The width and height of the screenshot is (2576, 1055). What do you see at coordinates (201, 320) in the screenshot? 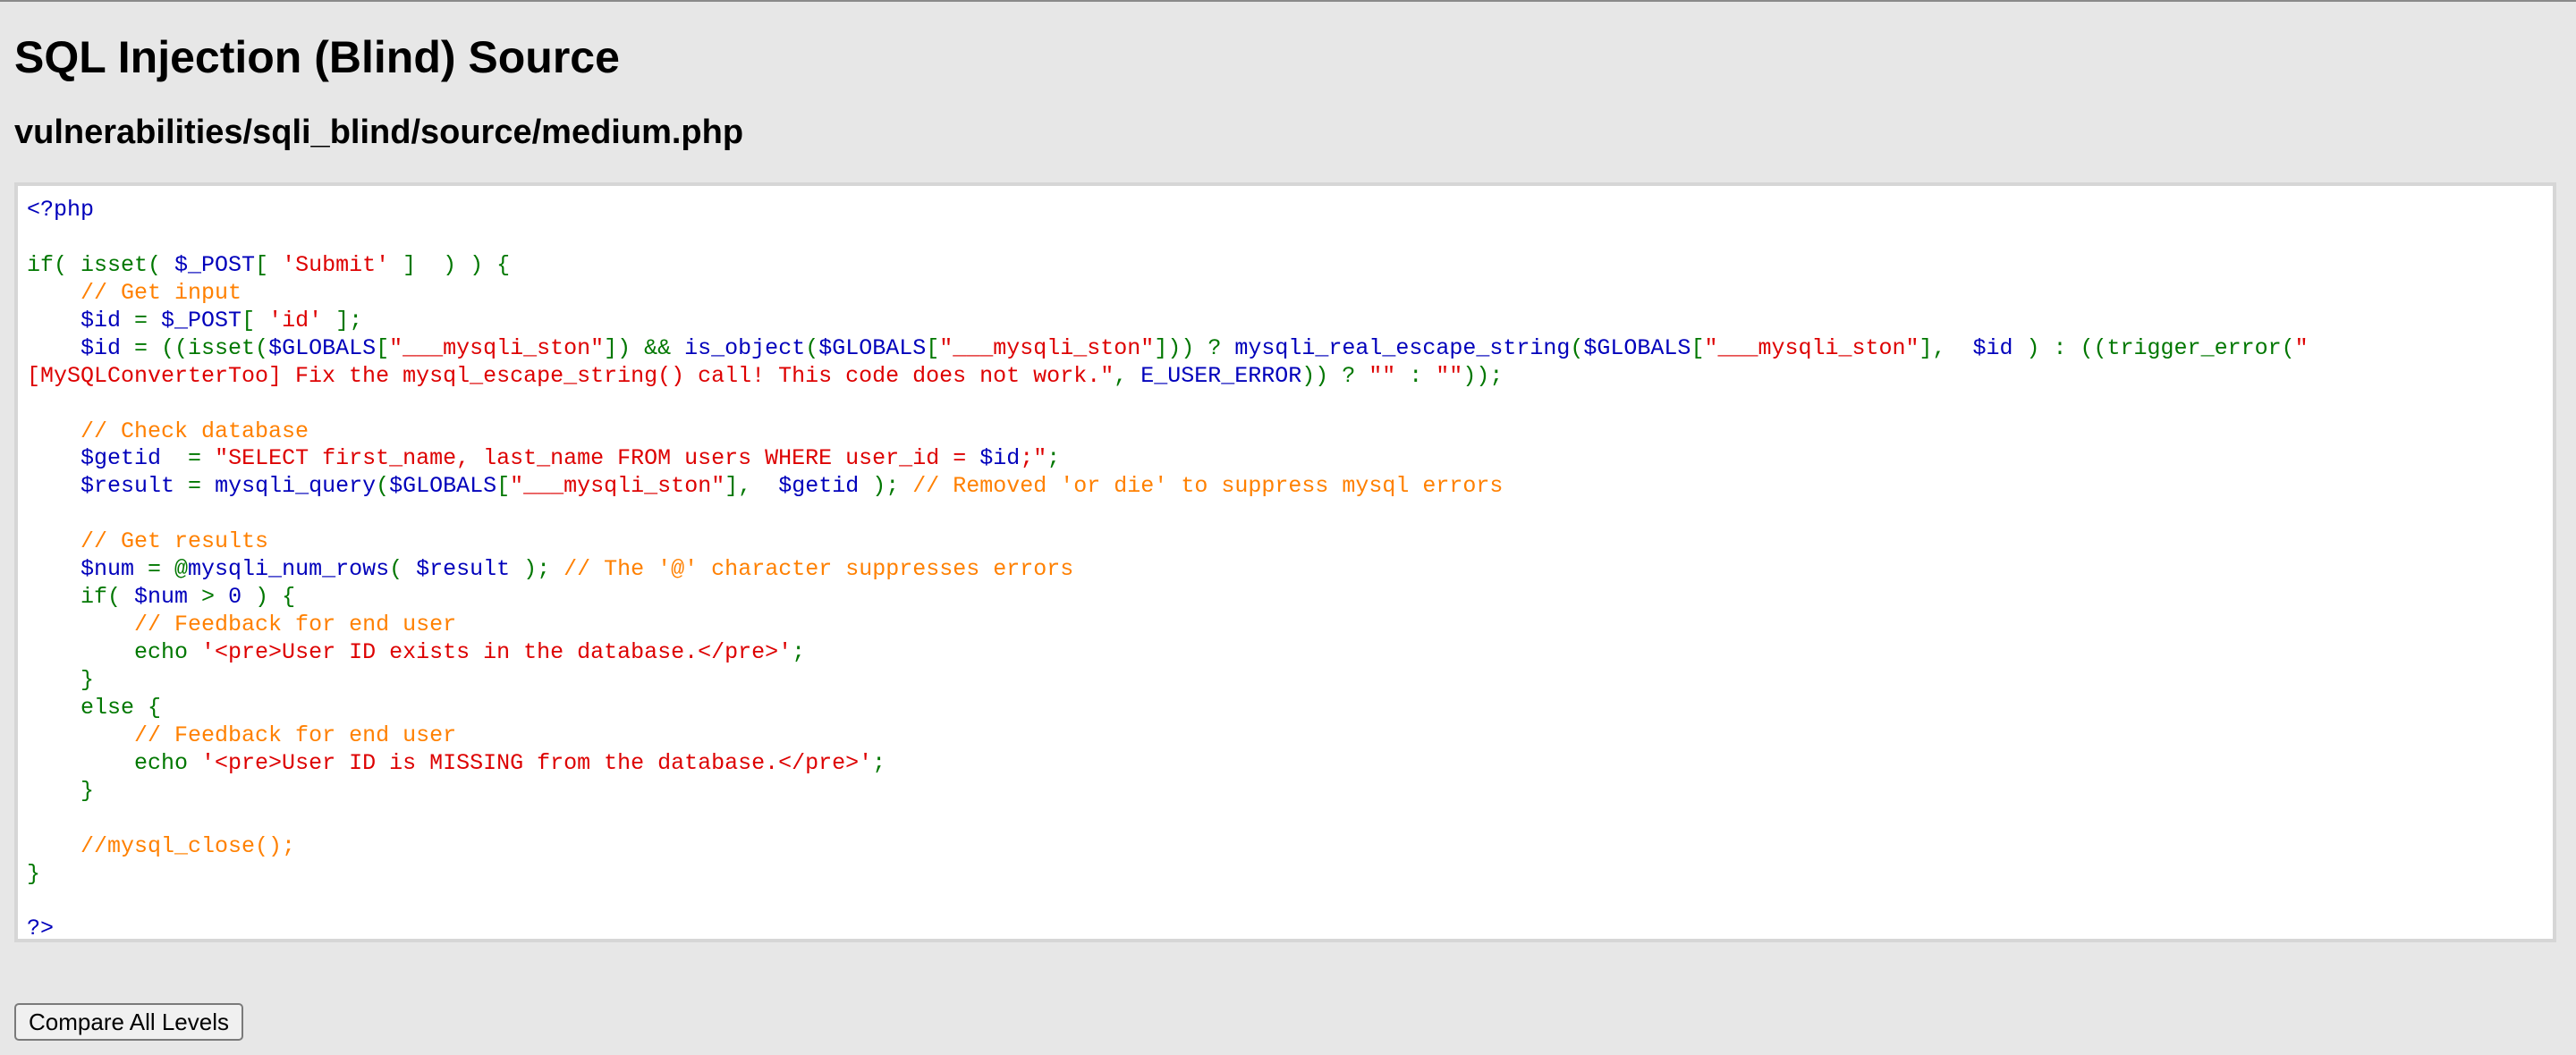
I see `code-identifier: $_POST` at bounding box center [201, 320].